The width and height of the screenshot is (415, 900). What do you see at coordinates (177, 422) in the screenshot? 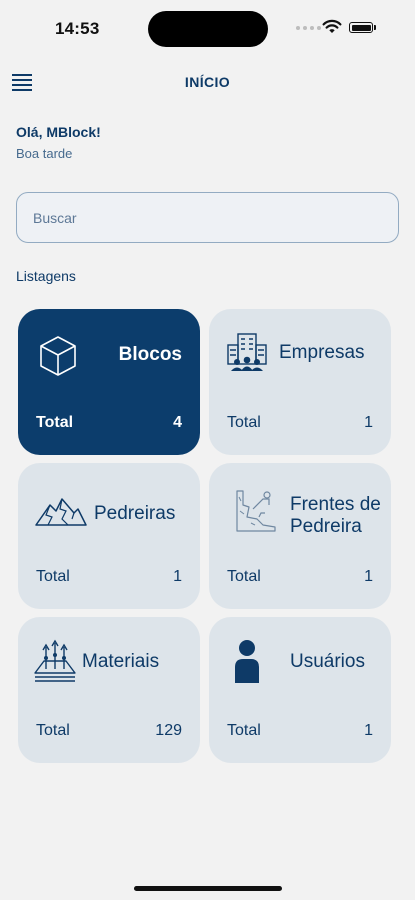
I see `total-value: 4` at bounding box center [177, 422].